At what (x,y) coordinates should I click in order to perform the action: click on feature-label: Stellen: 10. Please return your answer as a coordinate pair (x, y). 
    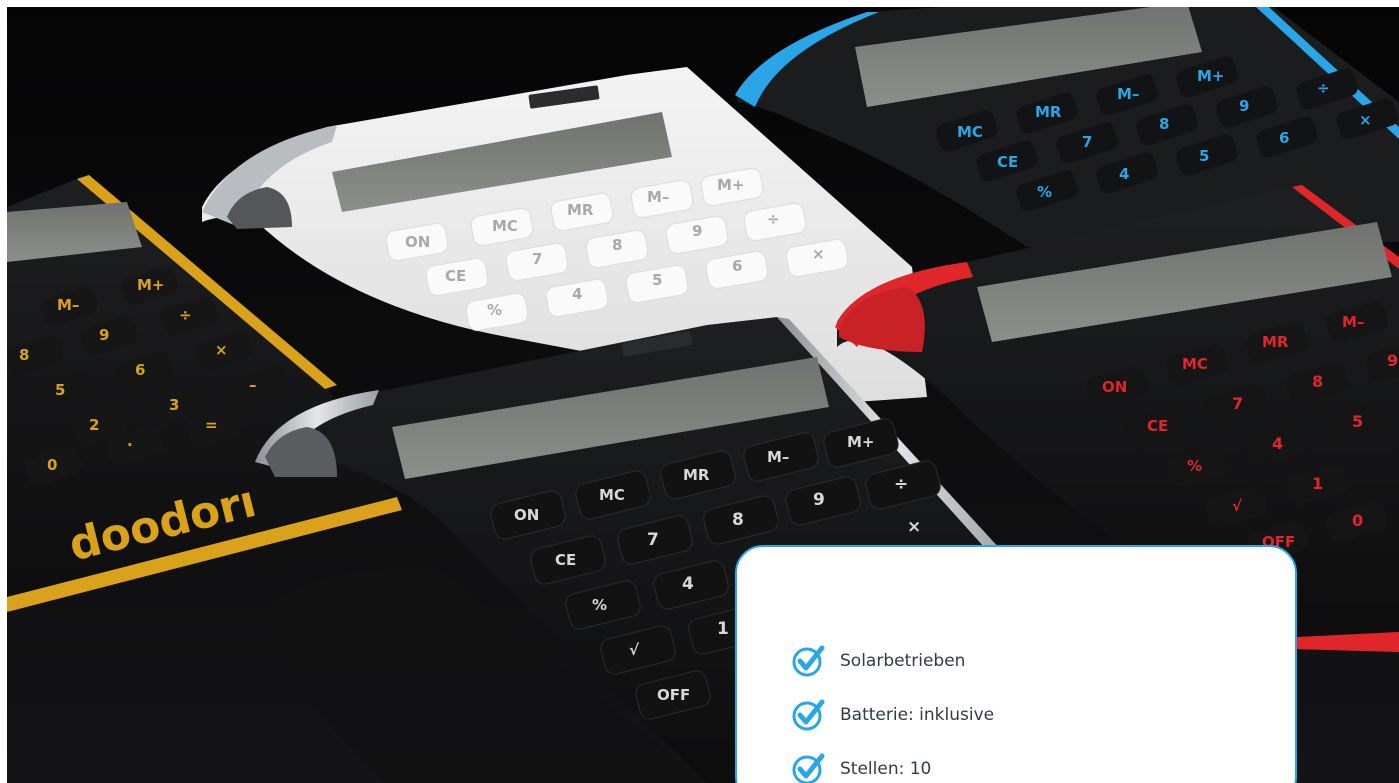
    Looking at the image, I should click on (886, 768).